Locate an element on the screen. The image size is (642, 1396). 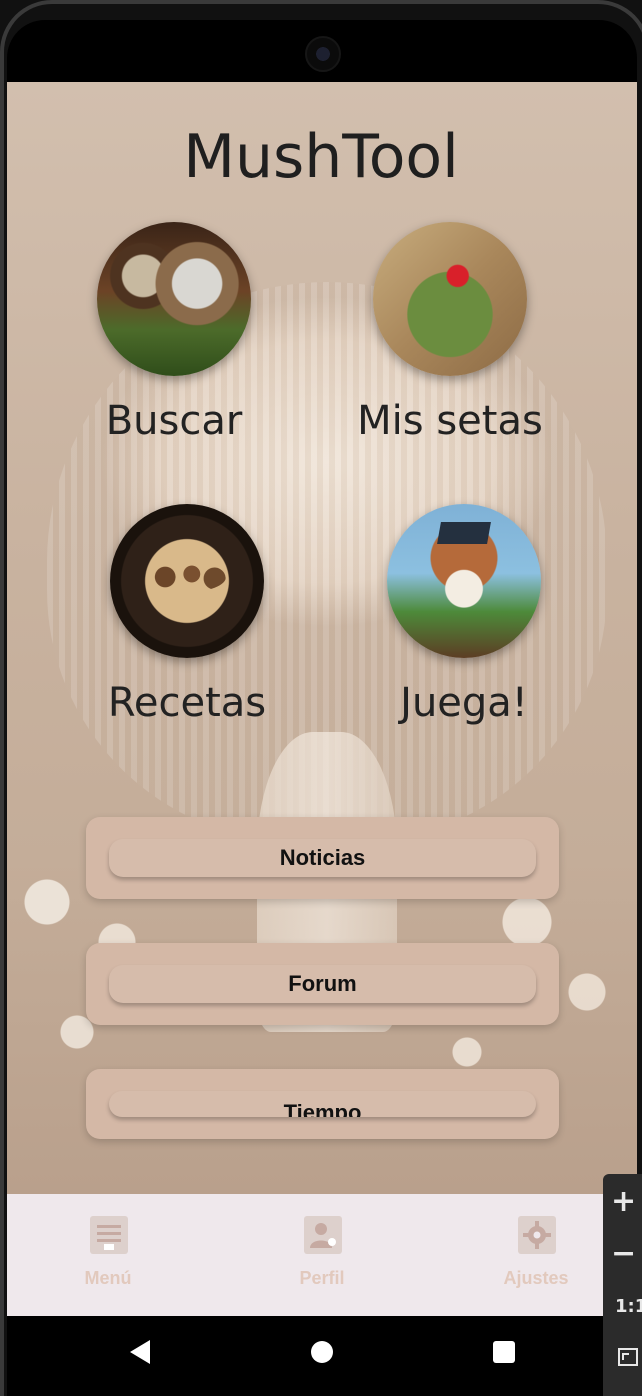
noticias-button: Noticias is located at coordinates (322, 858).